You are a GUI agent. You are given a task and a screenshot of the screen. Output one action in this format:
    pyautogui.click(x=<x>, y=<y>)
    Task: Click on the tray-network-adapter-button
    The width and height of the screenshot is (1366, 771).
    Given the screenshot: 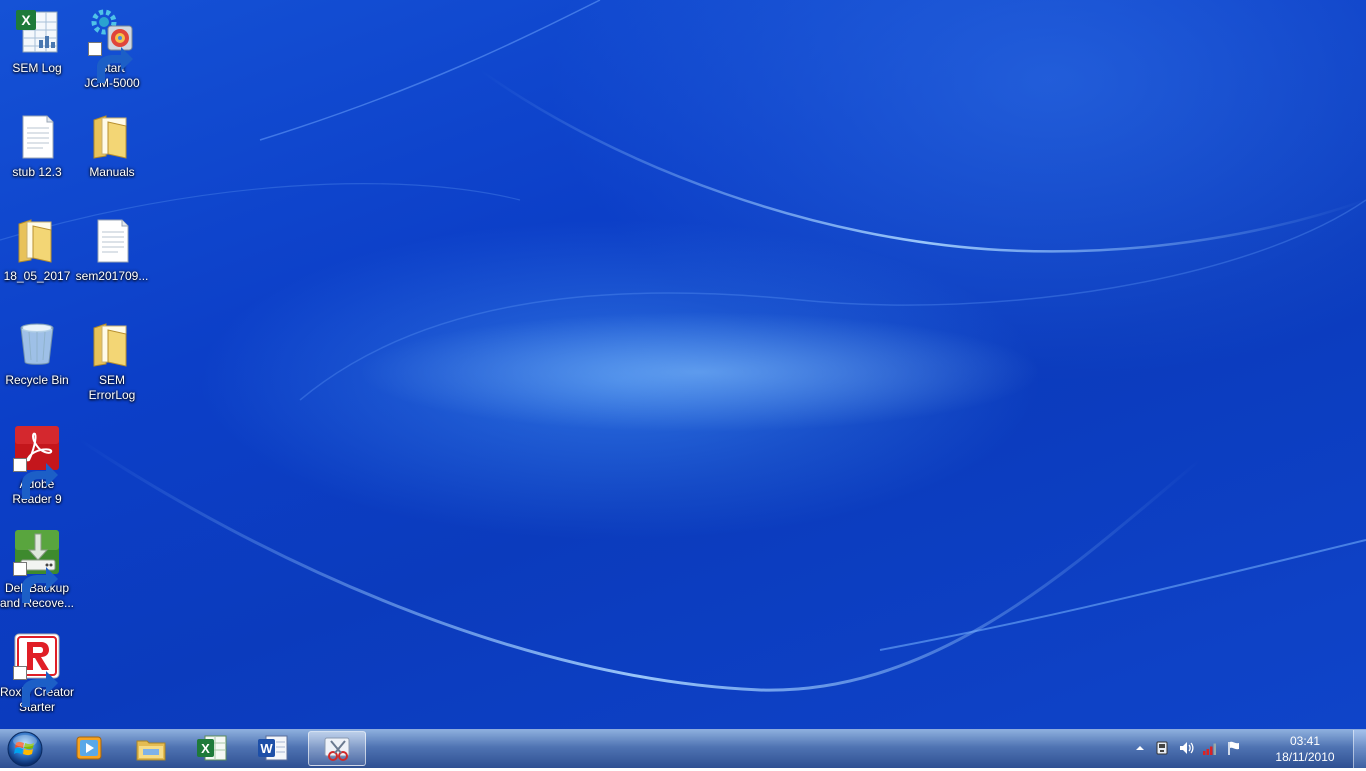 What is the action you would take?
    pyautogui.click(x=1162, y=748)
    